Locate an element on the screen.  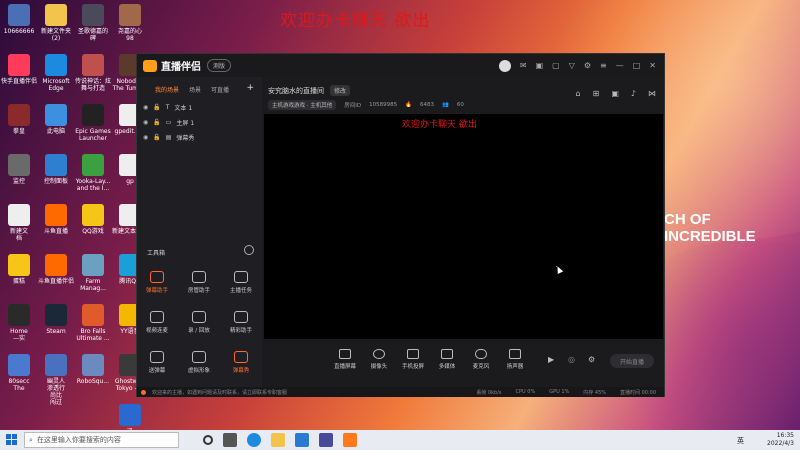
layer-name: 主屏 1 is located at coordinates (185, 123).